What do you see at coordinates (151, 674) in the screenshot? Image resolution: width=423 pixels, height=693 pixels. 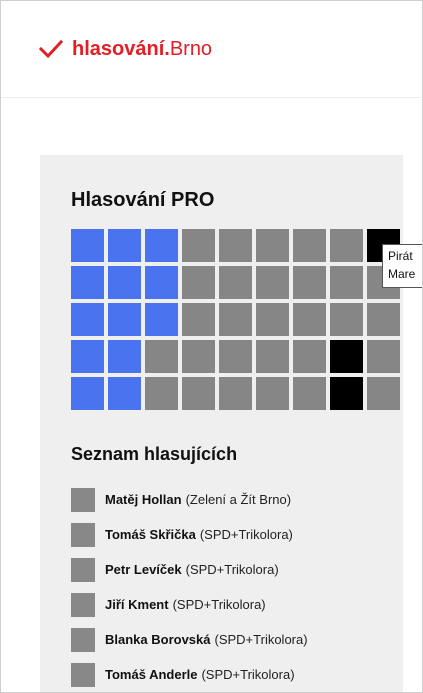 I see `voter-name: Tomáš Anderle` at bounding box center [151, 674].